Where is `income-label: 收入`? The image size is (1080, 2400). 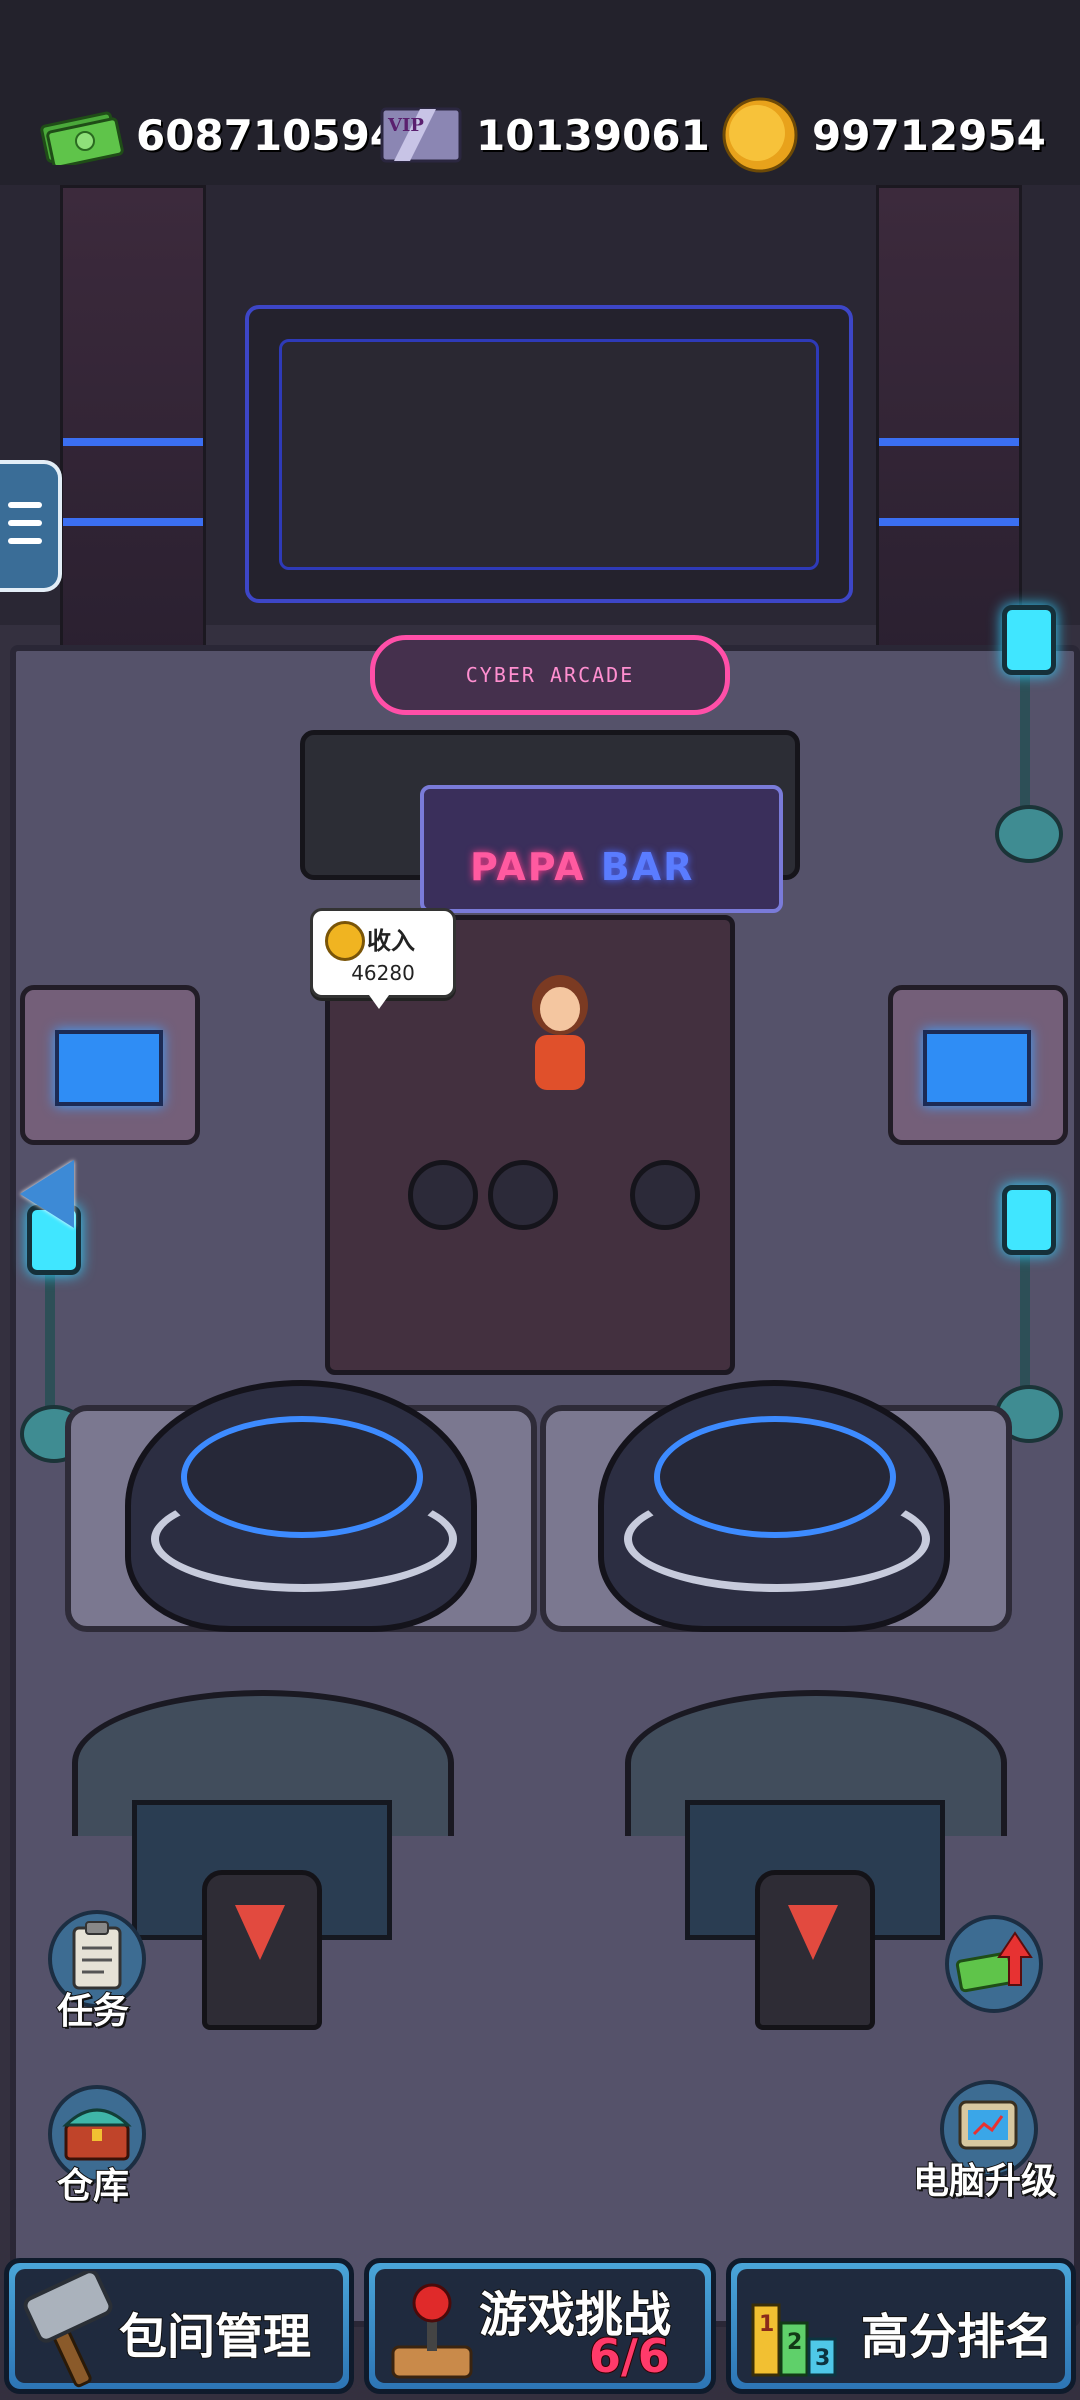 income-label: 收入 is located at coordinates (391, 941).